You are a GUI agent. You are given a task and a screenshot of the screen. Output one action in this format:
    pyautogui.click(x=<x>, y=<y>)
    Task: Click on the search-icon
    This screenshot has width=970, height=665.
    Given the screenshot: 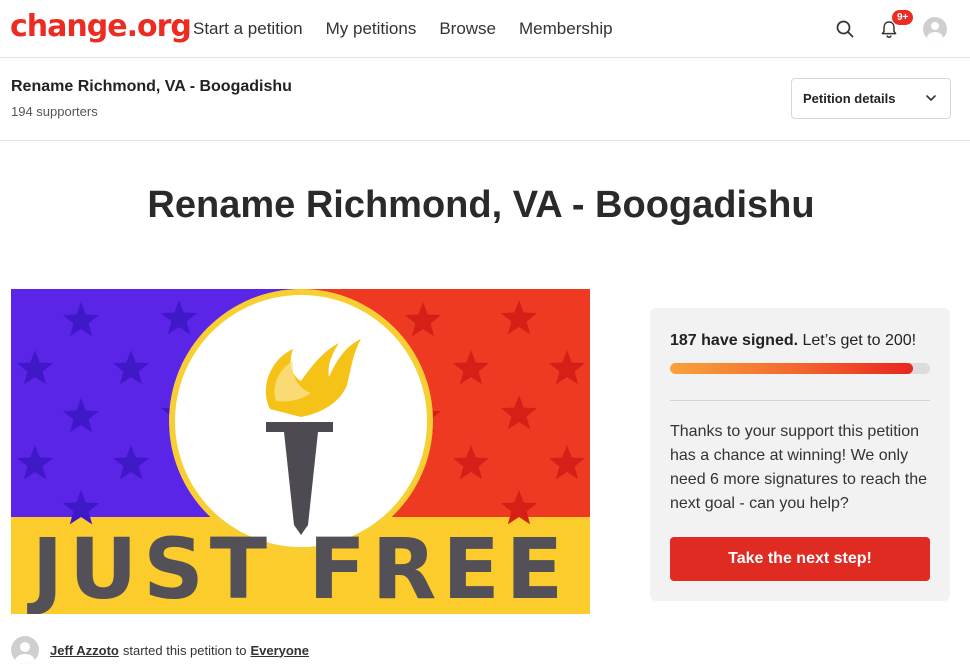 What is the action you would take?
    pyautogui.click(x=845, y=29)
    